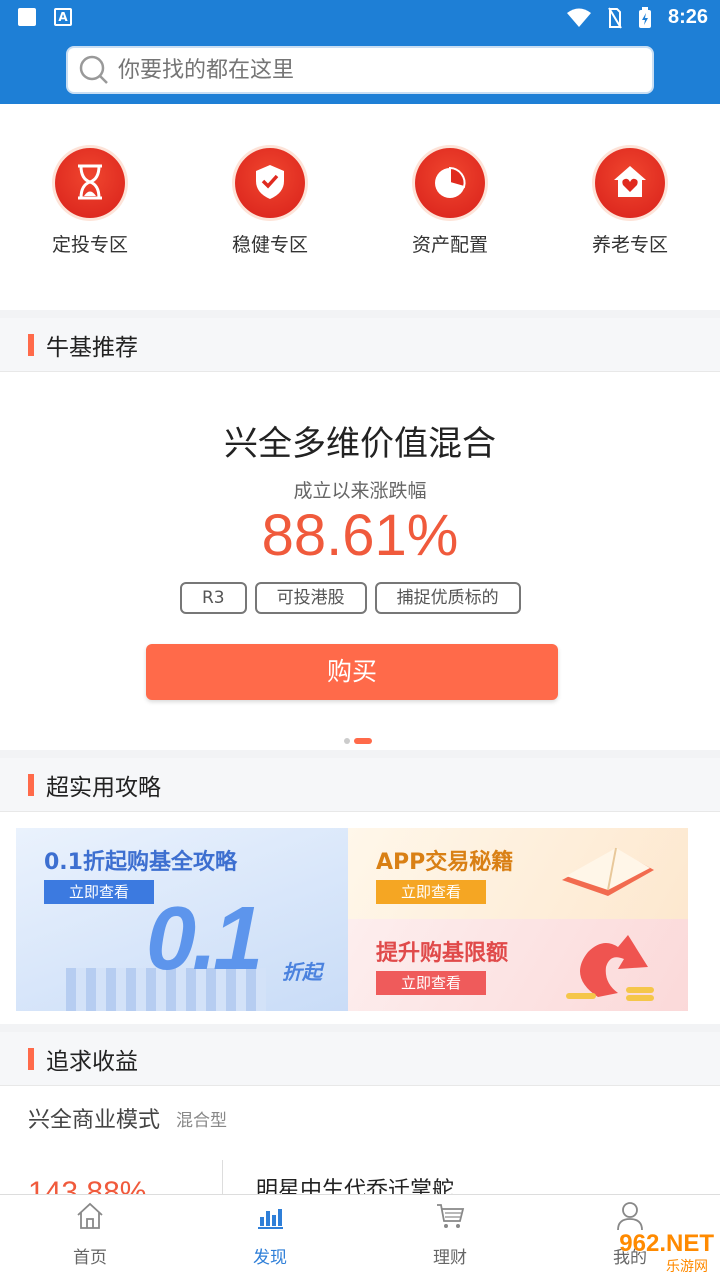 Image resolution: width=720 pixels, height=1280 pixels. Describe the element at coordinates (450, 1258) in the screenshot. I see `nav-label: 理财` at that location.